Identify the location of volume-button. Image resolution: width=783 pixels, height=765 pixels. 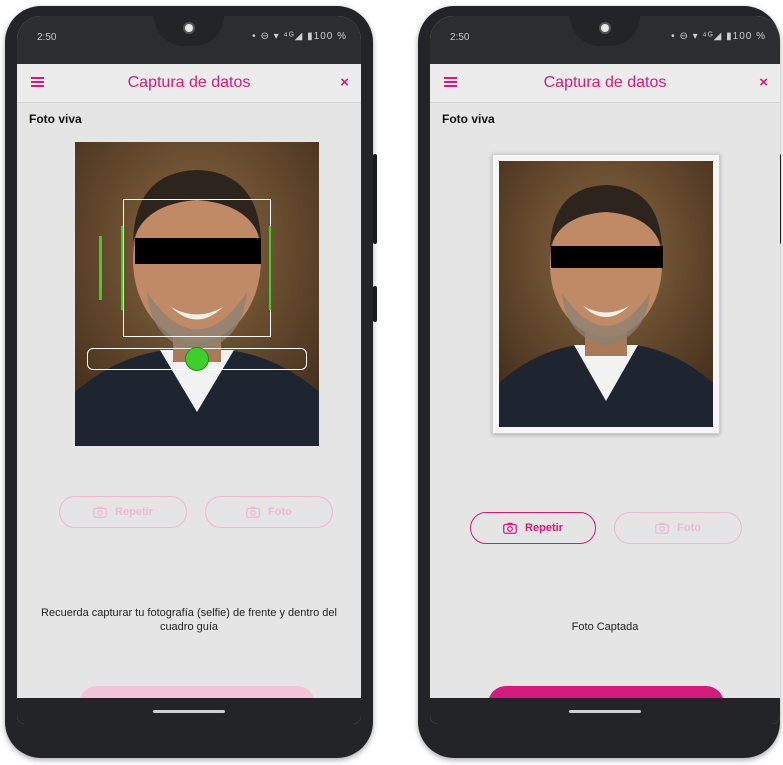
(375, 304).